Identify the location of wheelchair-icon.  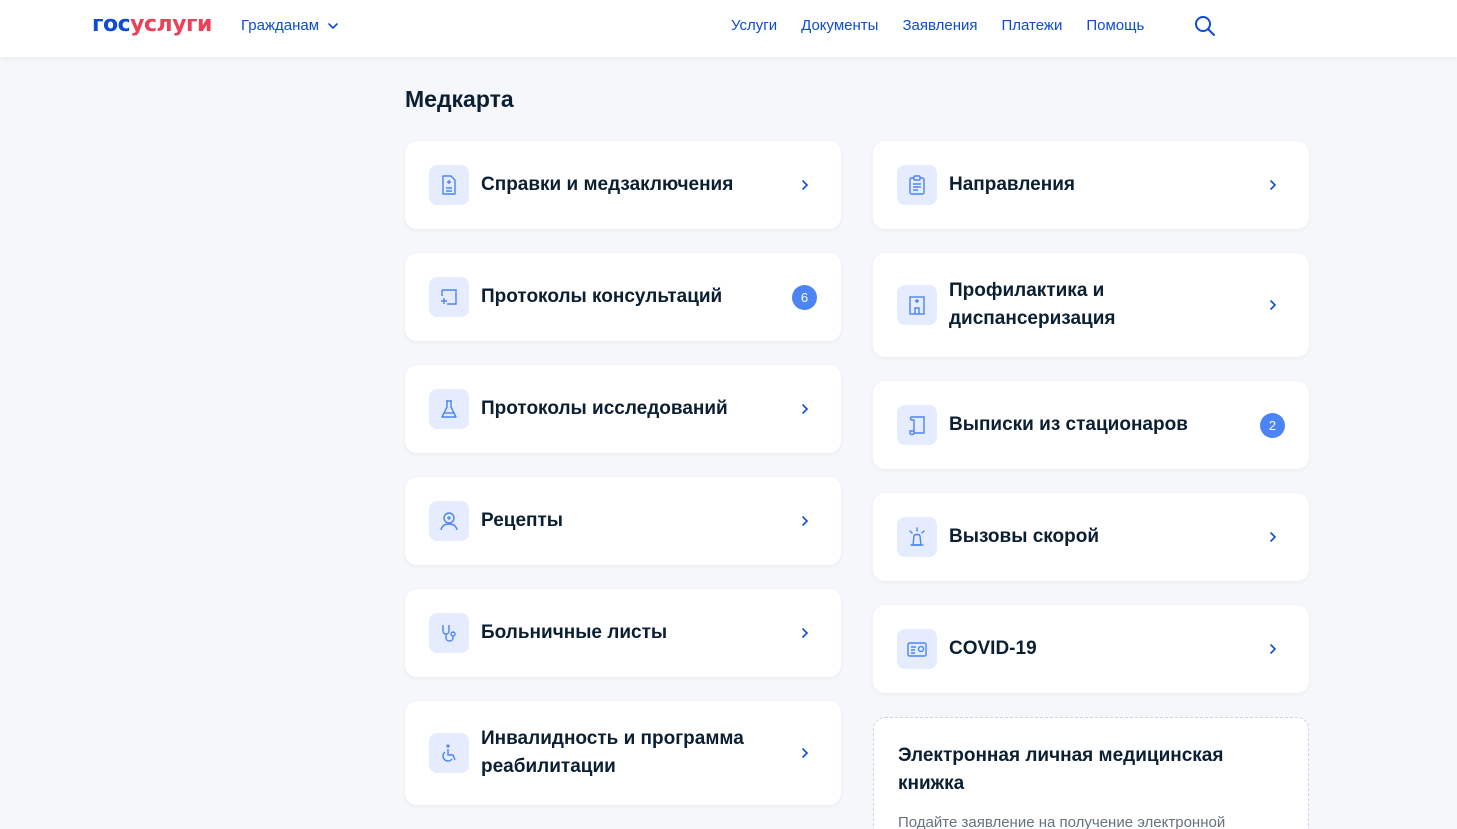
(449, 753).